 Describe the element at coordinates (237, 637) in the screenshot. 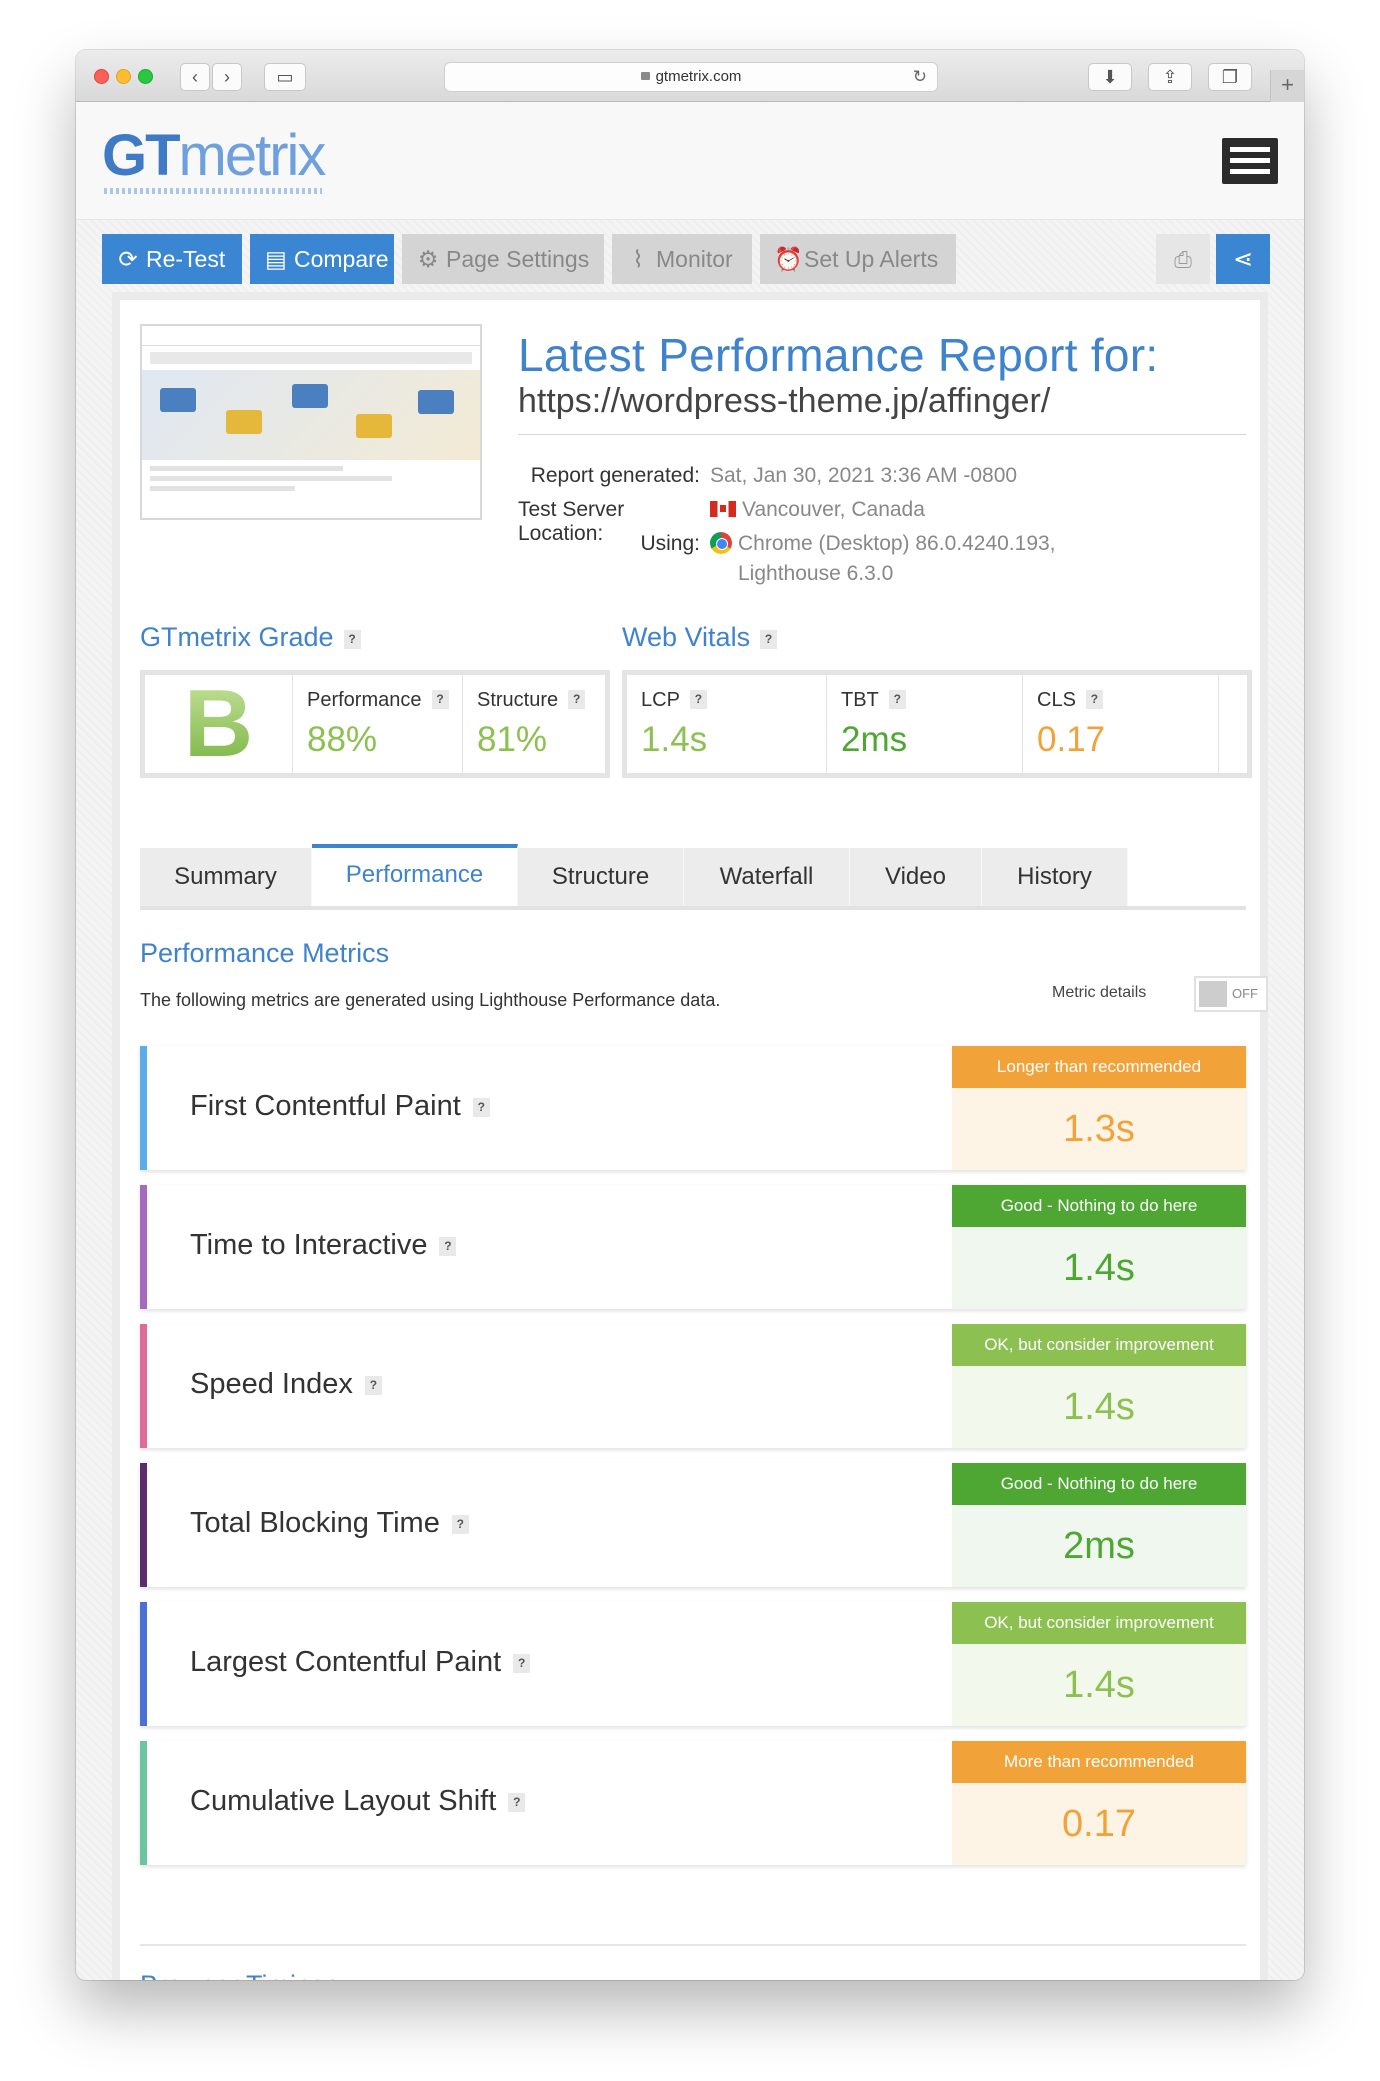

I see `grade-title: GTmetrix Grade` at that location.